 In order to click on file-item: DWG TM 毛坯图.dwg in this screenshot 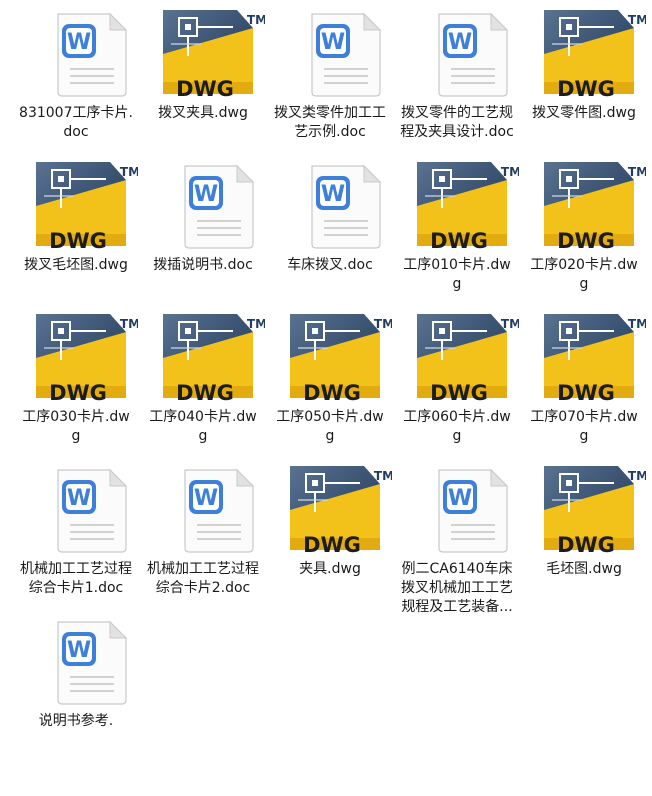, I will do `click(584, 545)`.